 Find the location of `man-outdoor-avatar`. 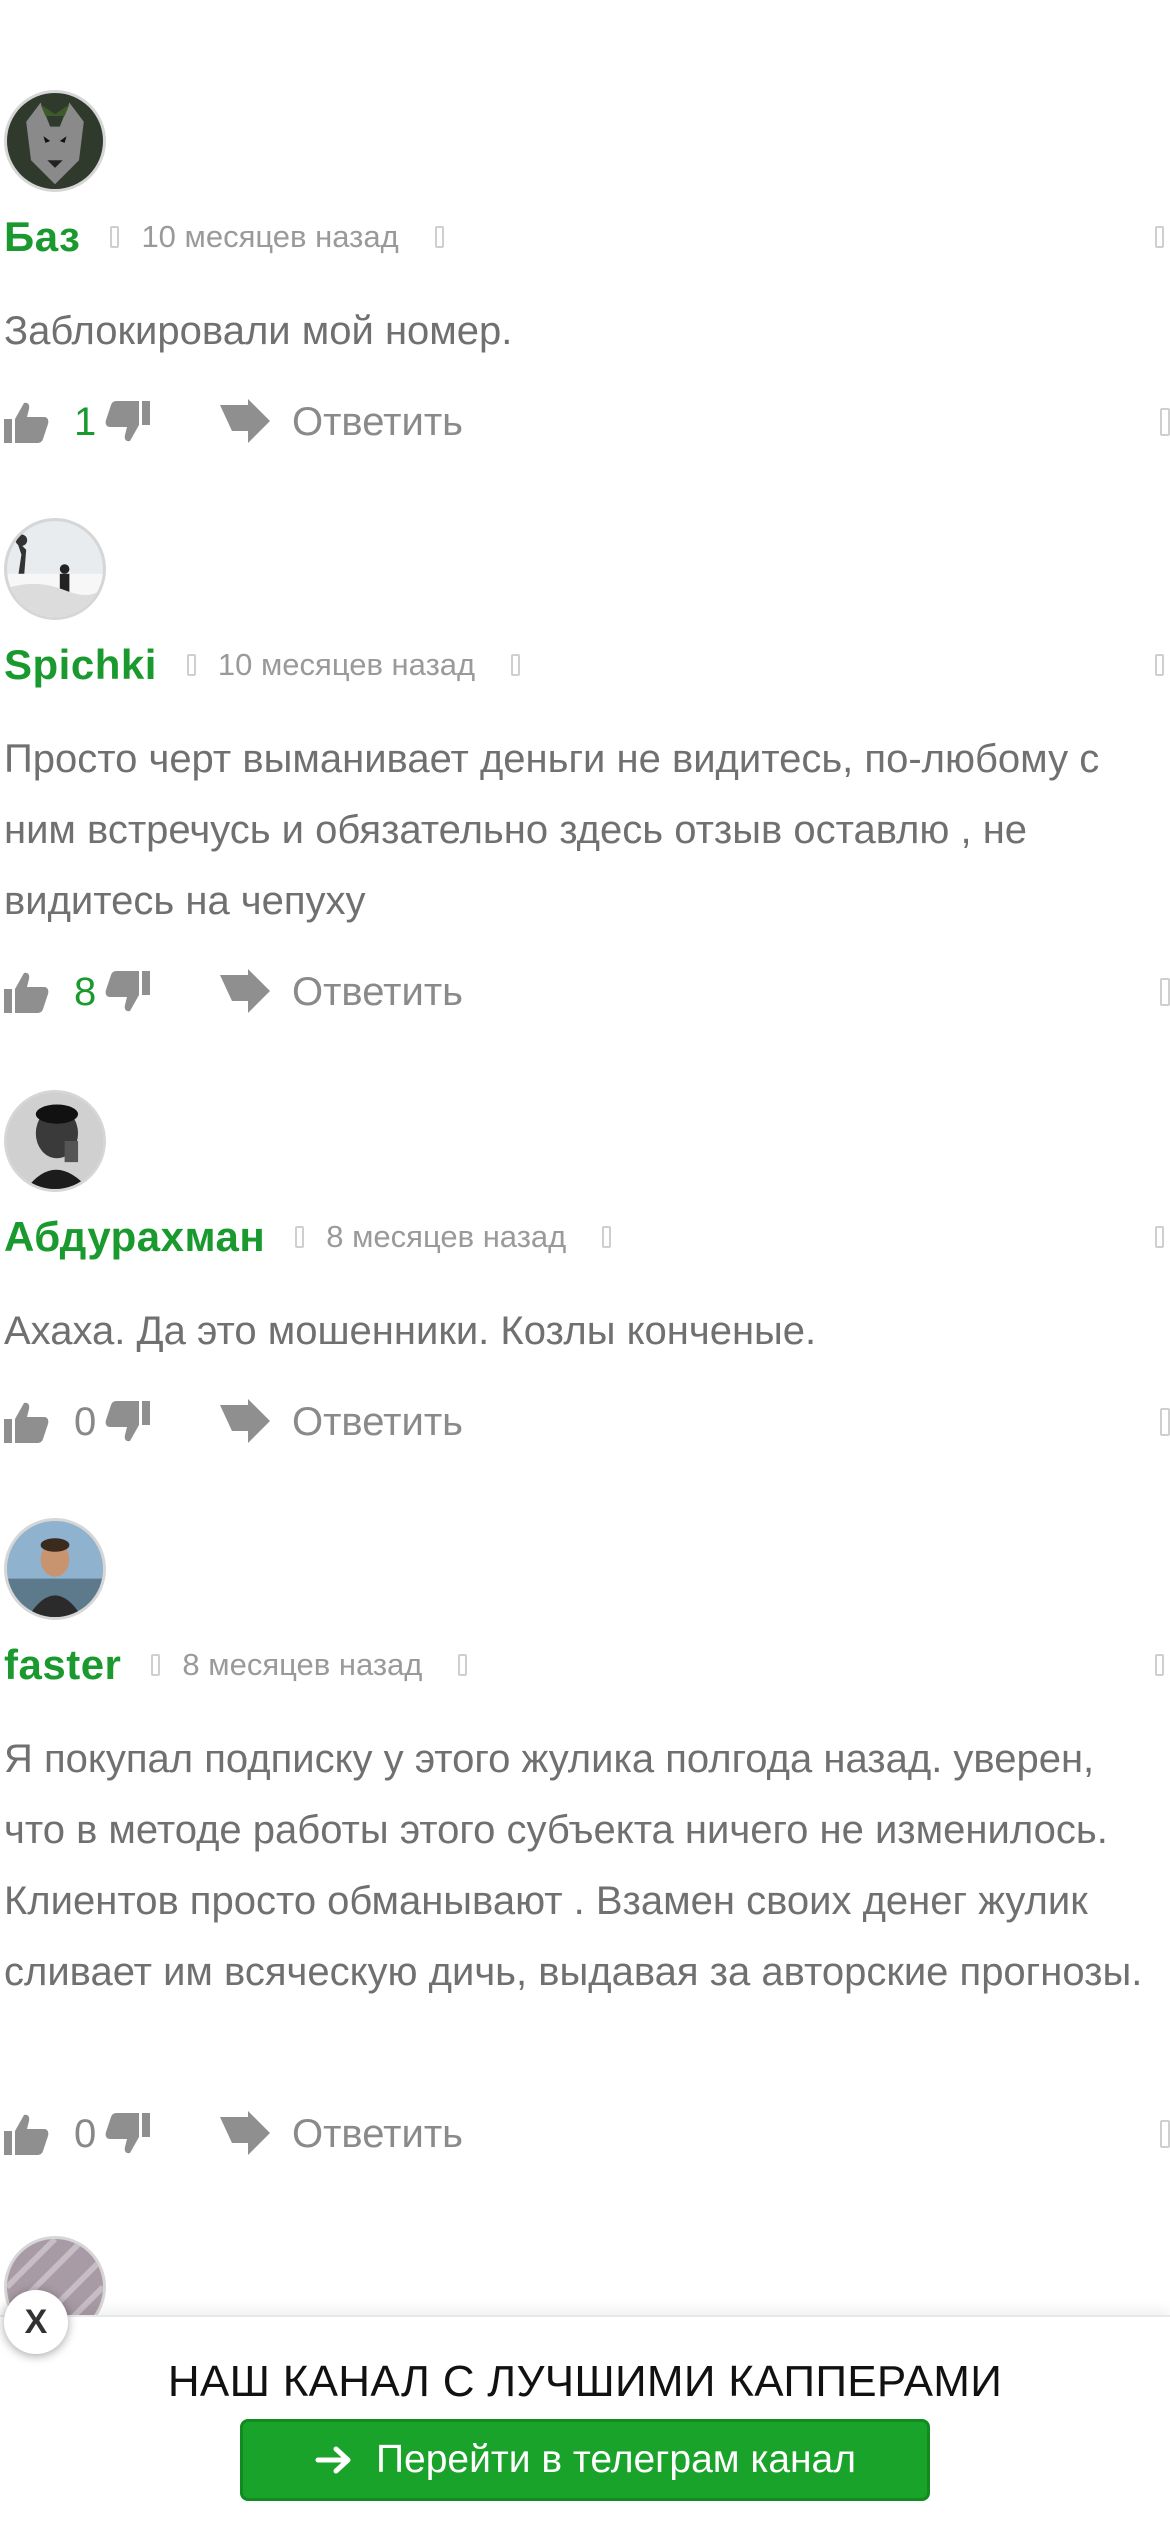

man-outdoor-avatar is located at coordinates (55, 1569).